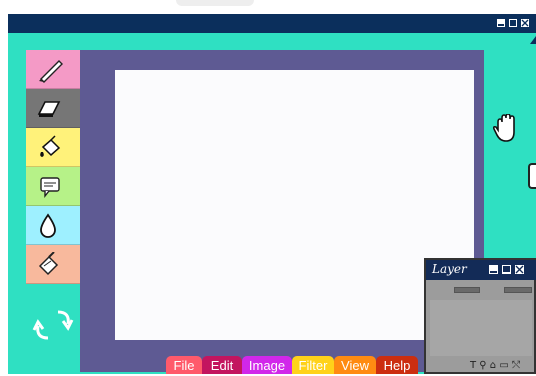  I want to click on menu-image: Image, so click(267, 365).